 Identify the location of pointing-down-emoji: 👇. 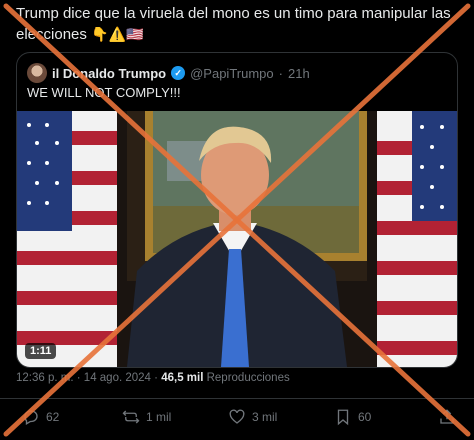
(100, 34).